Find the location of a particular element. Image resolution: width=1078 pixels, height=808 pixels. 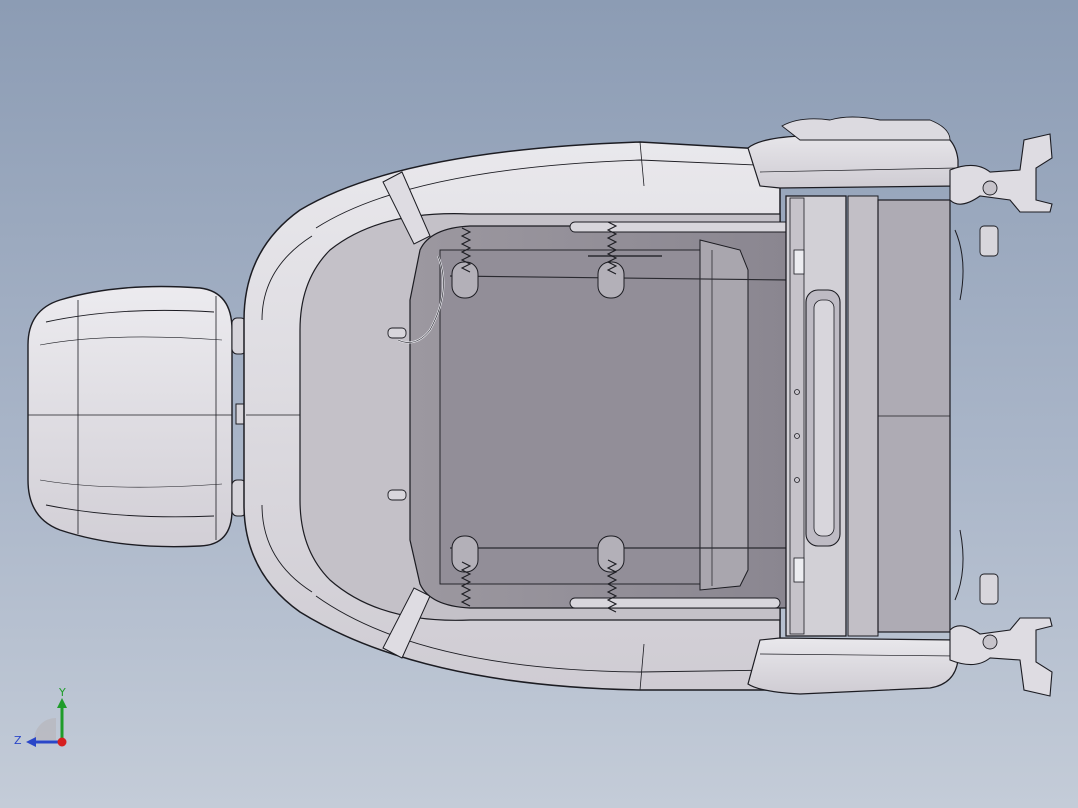

coordinate-triad-icon: Y Z is located at coordinates (40, 716).